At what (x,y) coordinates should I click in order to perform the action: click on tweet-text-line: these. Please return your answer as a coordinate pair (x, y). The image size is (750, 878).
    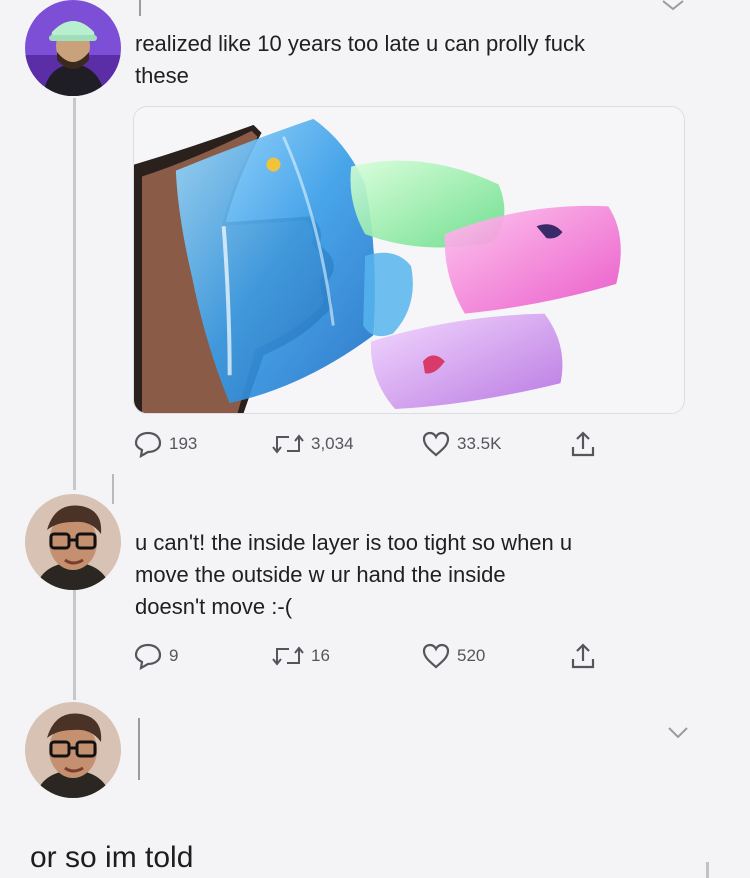
    Looking at the image, I should click on (162, 75).